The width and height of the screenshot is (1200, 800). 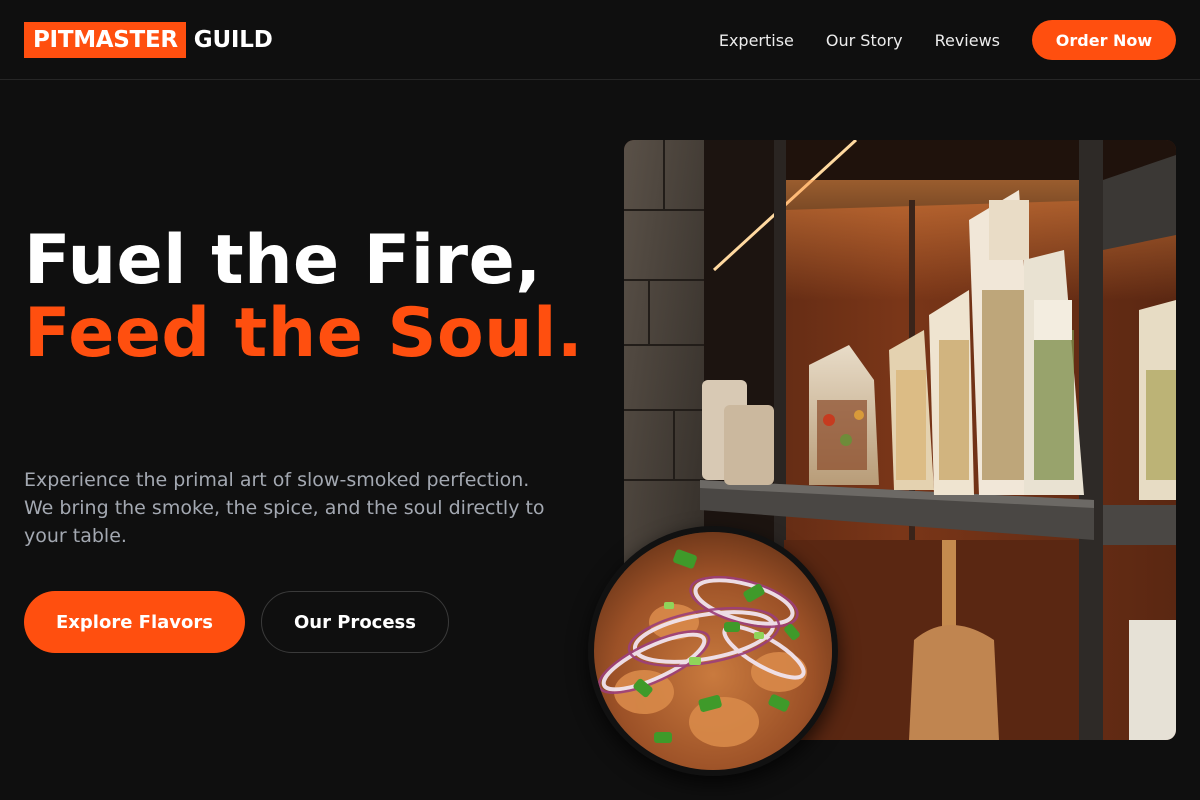 What do you see at coordinates (355, 622) in the screenshot?
I see `our-process-button: Our Process` at bounding box center [355, 622].